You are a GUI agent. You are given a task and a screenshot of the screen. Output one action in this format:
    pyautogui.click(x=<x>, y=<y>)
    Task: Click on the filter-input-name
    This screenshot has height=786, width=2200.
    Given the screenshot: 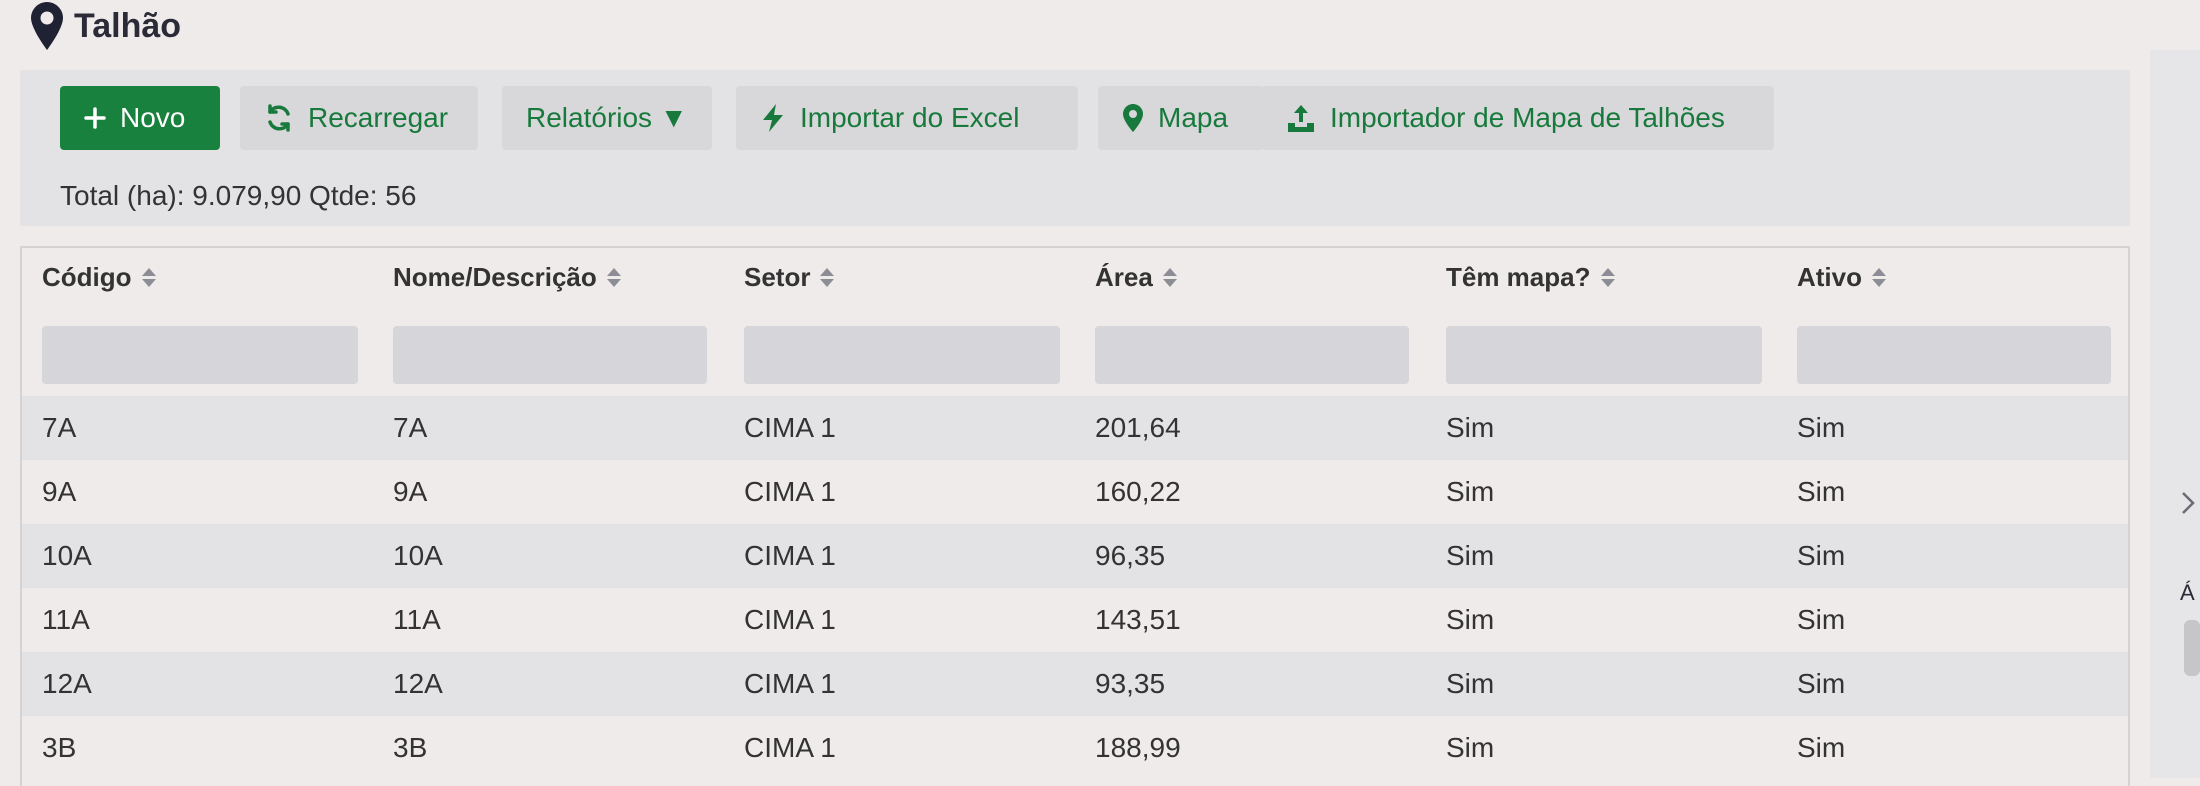 What is the action you would take?
    pyautogui.click(x=550, y=355)
    